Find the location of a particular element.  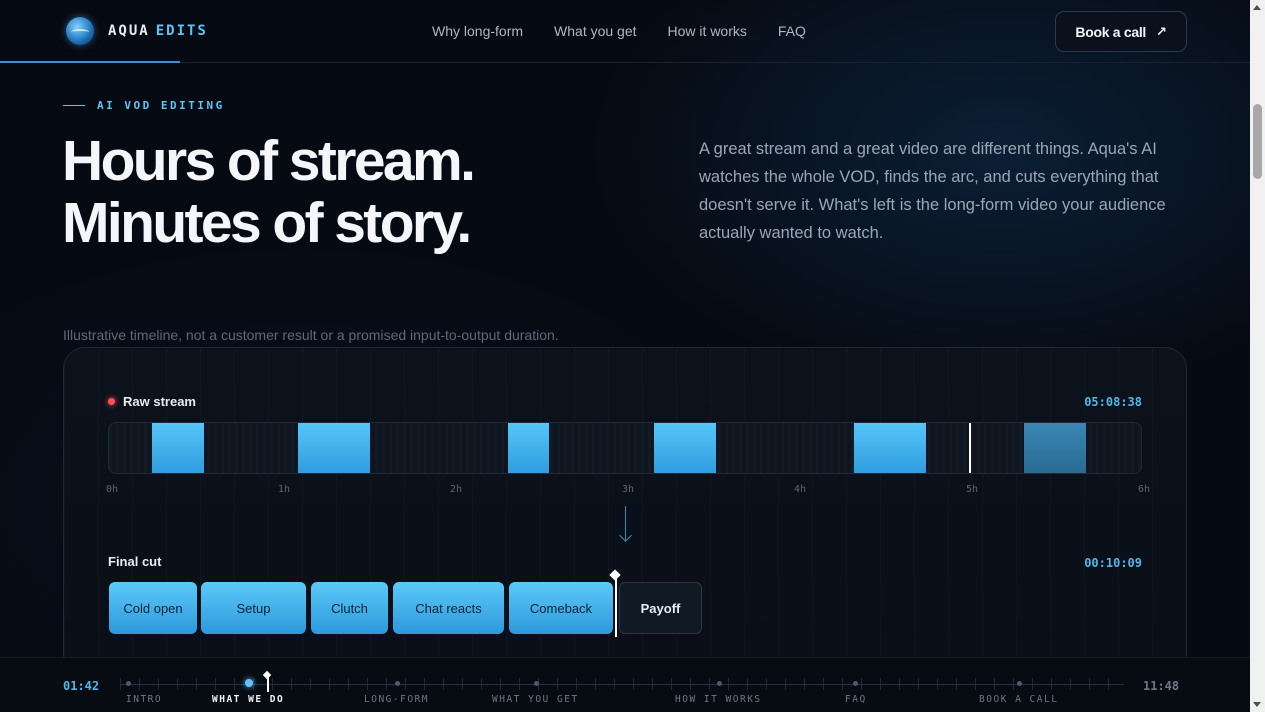

clip-cold-open: Cold open is located at coordinates (153, 608).